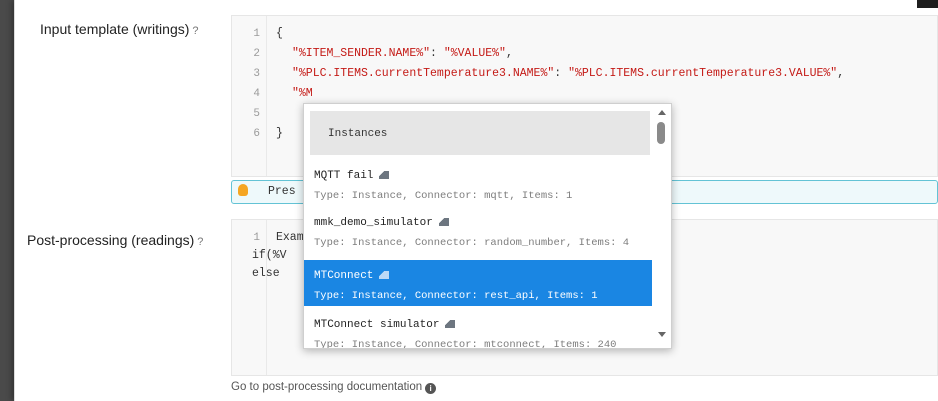  What do you see at coordinates (269, 255) in the screenshot?
I see `code-line: if(%V` at bounding box center [269, 255].